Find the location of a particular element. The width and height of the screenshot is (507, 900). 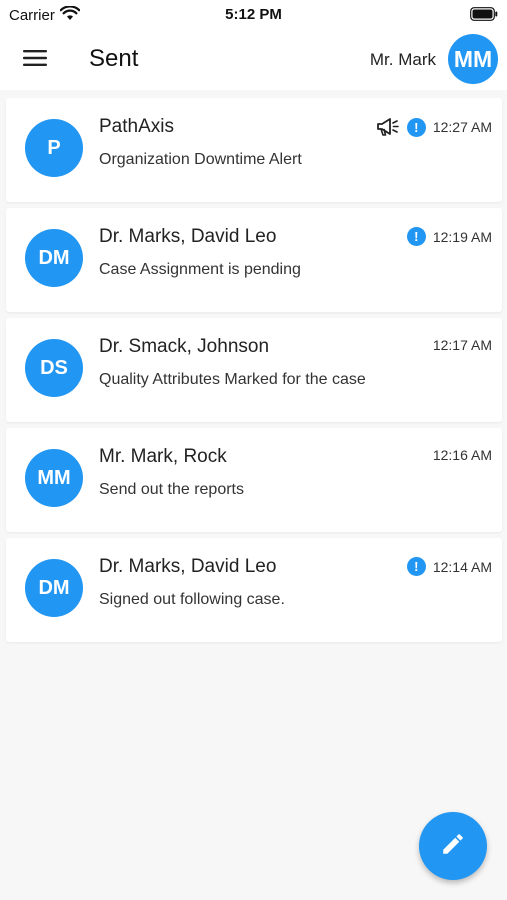

message-subject: Quality Attributes Marked for the case is located at coordinates (232, 379).